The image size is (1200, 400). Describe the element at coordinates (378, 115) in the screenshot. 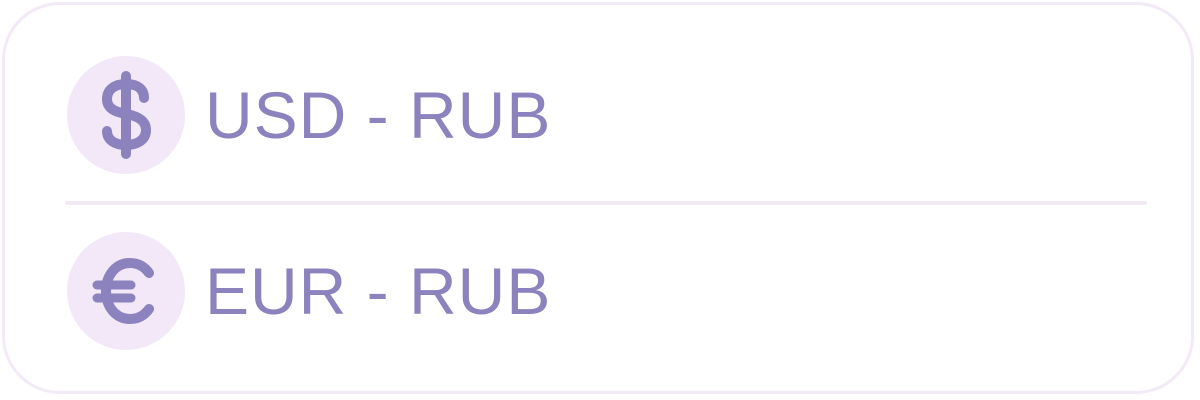

I see `currency-pair-label: USD - RUB` at that location.